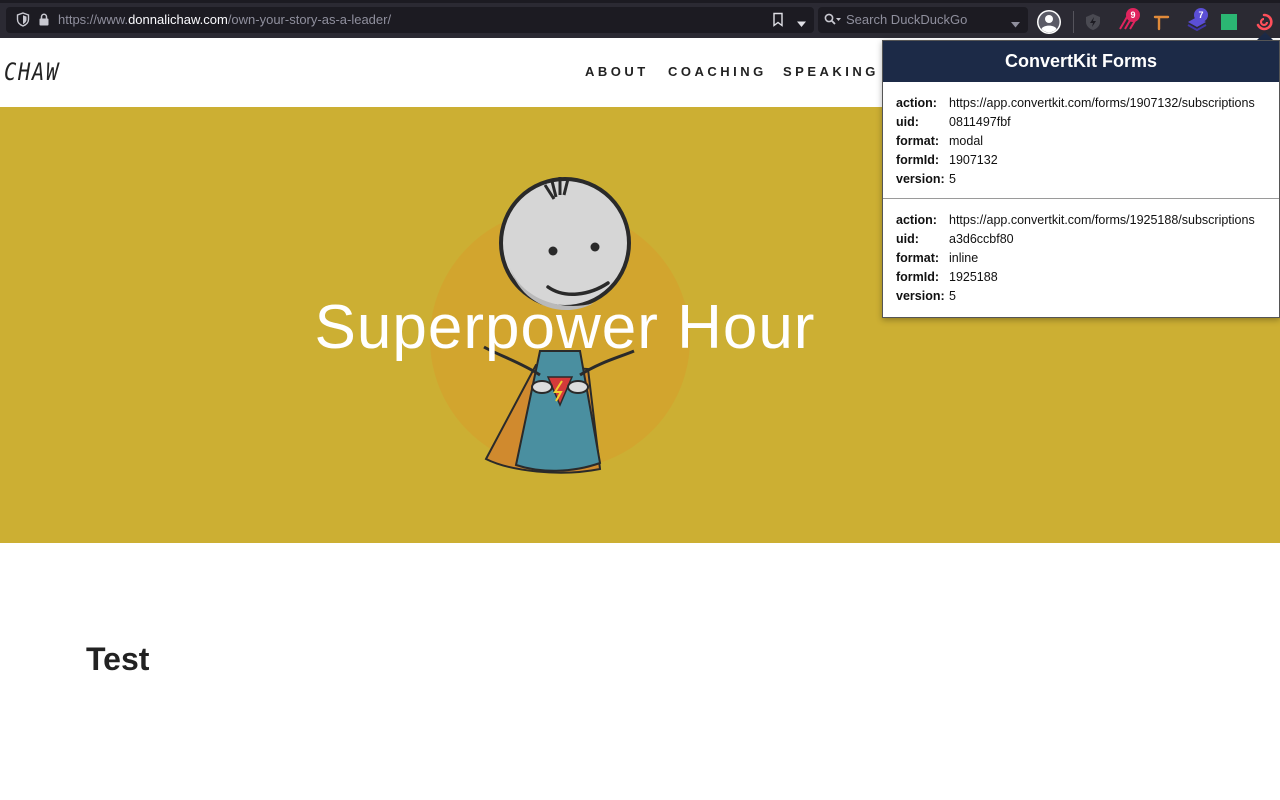  Describe the element at coordinates (717, 71) in the screenshot. I see `nav-coaching: COACHING` at that location.